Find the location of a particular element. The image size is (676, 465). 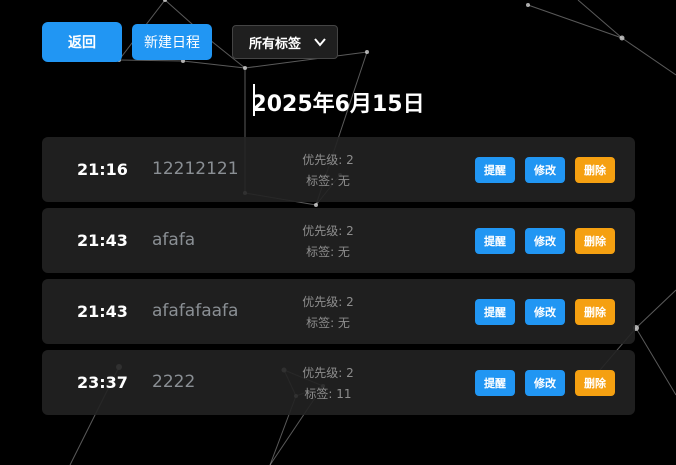

schedule-title: 2222 is located at coordinates (174, 382).